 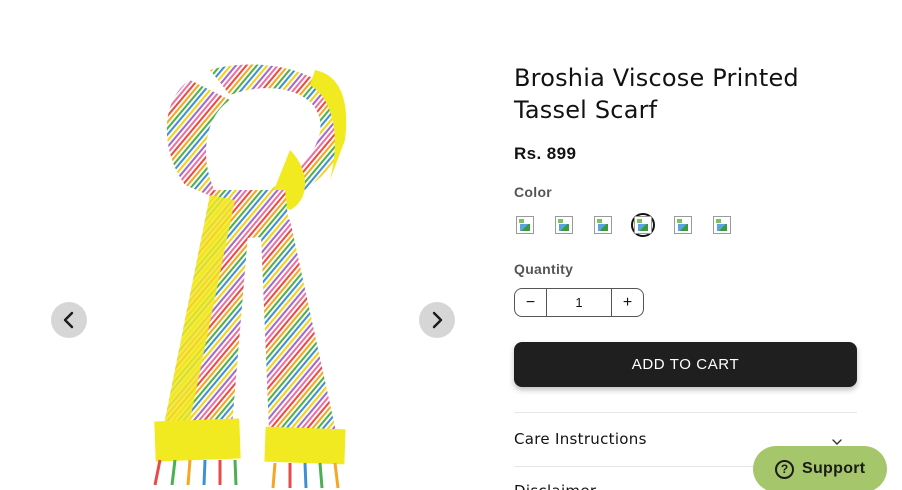 I want to click on support-label: Support, so click(x=834, y=468).